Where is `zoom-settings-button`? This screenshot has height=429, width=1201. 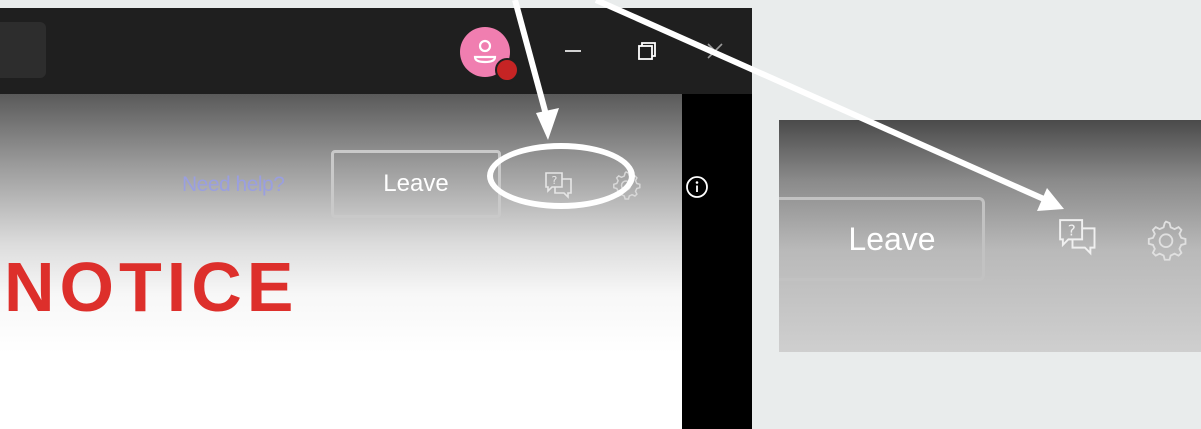 zoom-settings-button is located at coordinates (1166, 240).